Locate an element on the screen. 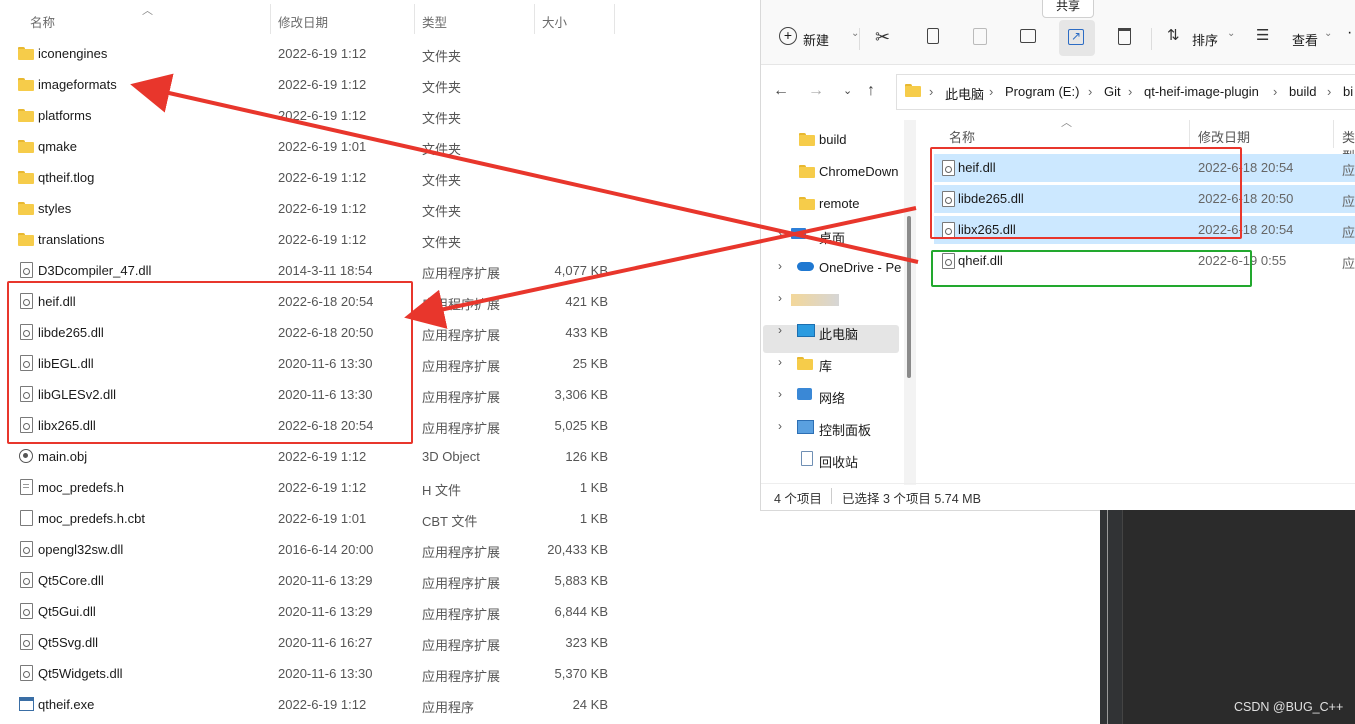 The width and height of the screenshot is (1355, 724). file-row: styles 2022-6-19 1:12 文件夹 is located at coordinates (320, 208).